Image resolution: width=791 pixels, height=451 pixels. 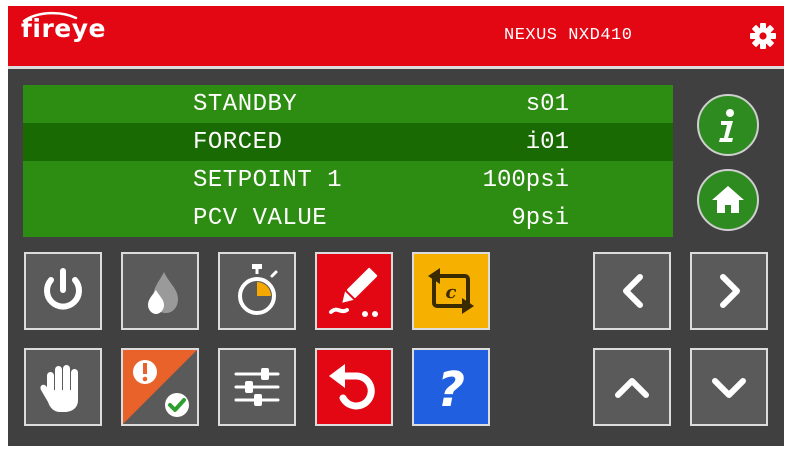 What do you see at coordinates (238, 142) in the screenshot?
I see `lcd-row-label: FORCED` at bounding box center [238, 142].